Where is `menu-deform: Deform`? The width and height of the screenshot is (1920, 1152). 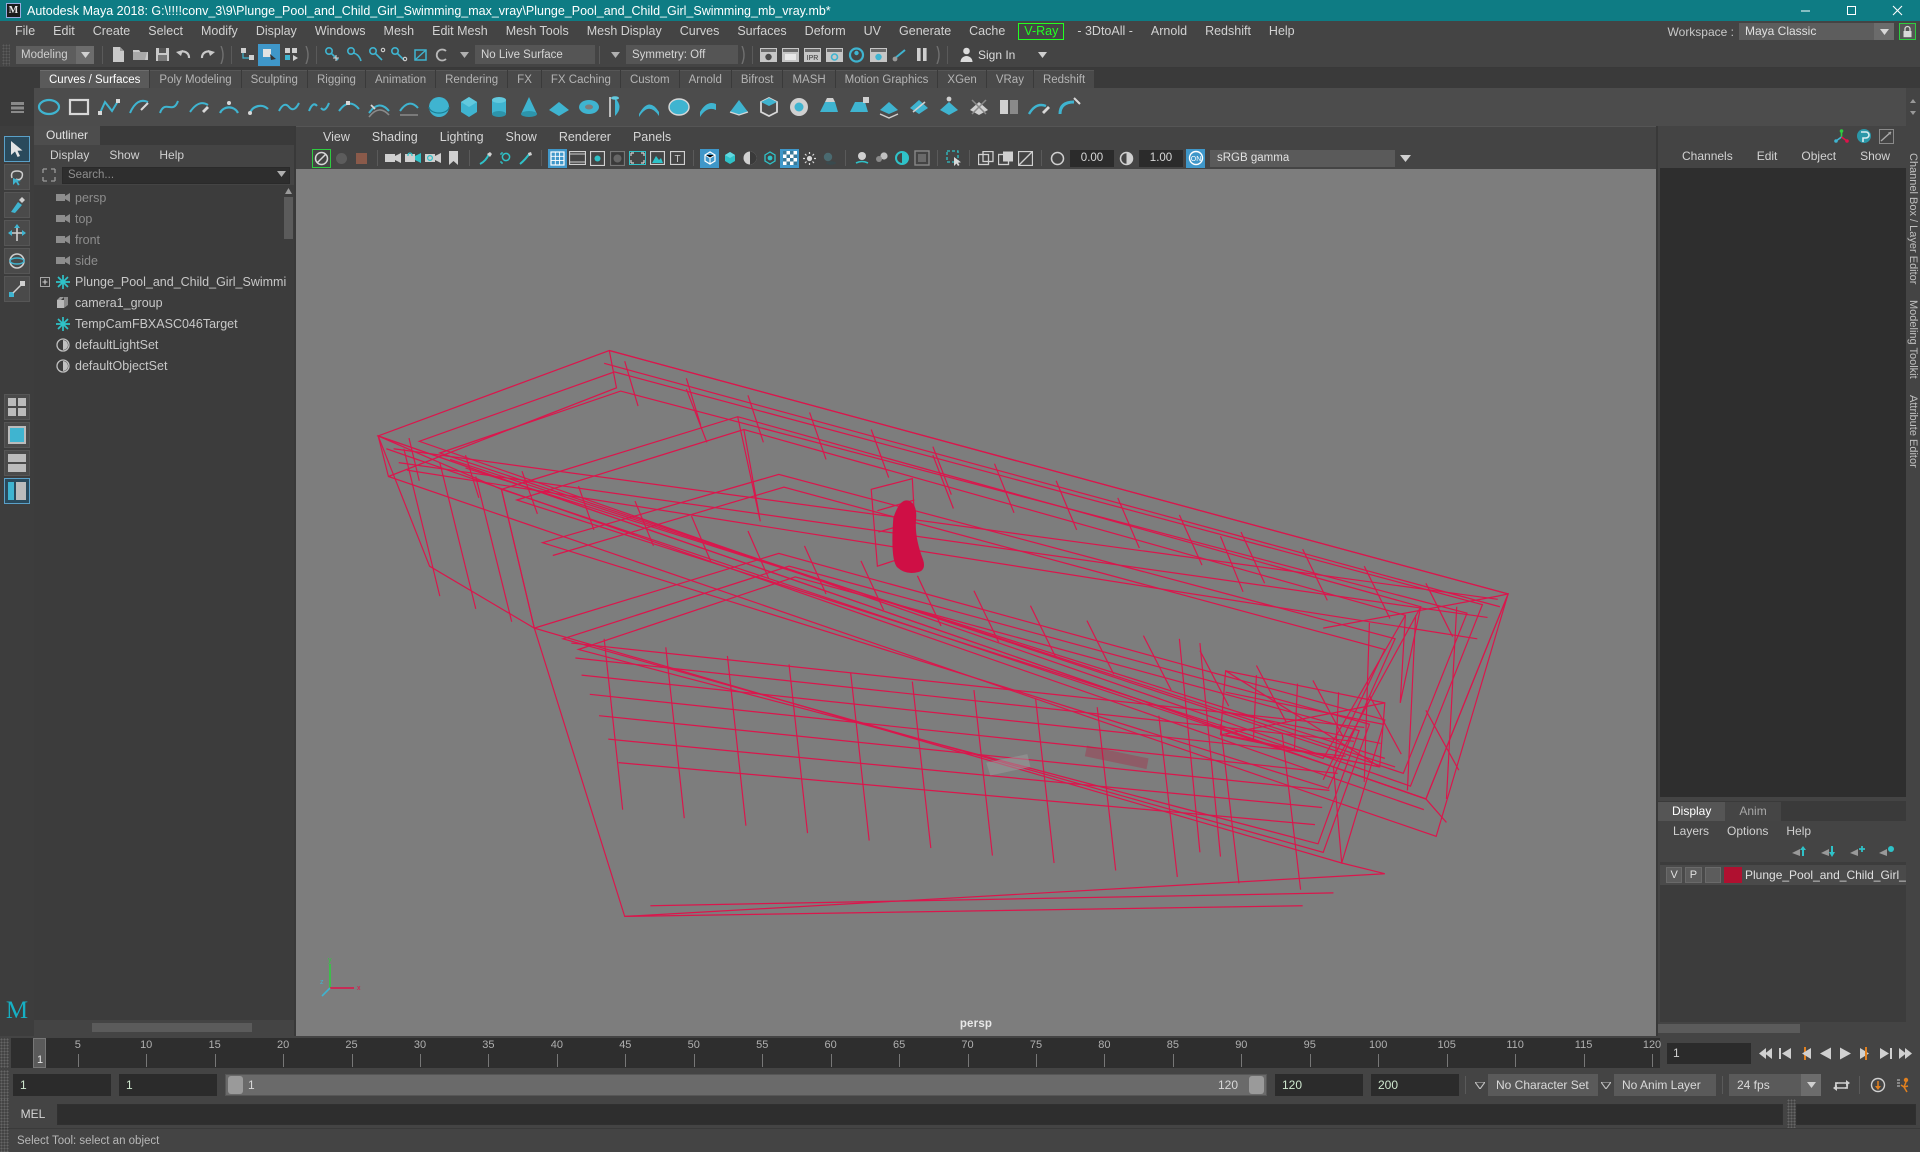 menu-deform: Deform is located at coordinates (825, 31).